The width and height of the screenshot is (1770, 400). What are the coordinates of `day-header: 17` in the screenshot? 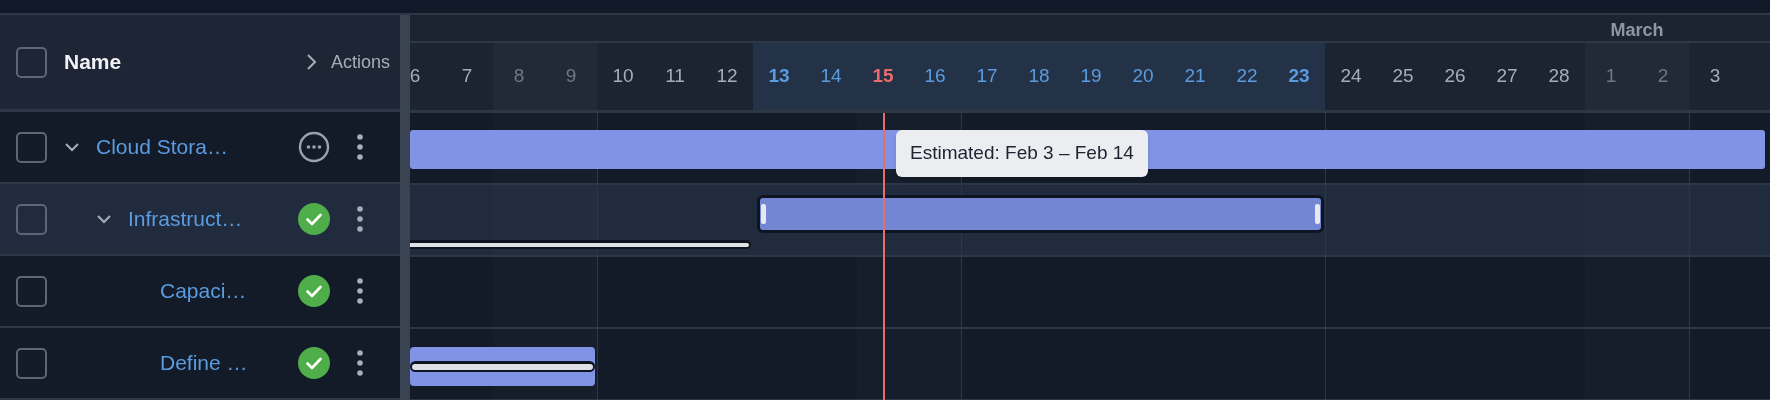 It's located at (987, 76).